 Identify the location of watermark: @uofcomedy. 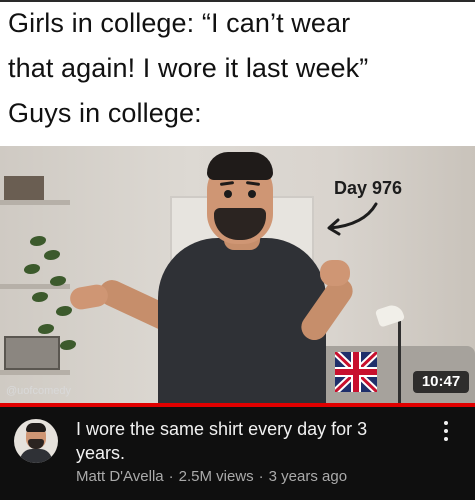
(38, 391).